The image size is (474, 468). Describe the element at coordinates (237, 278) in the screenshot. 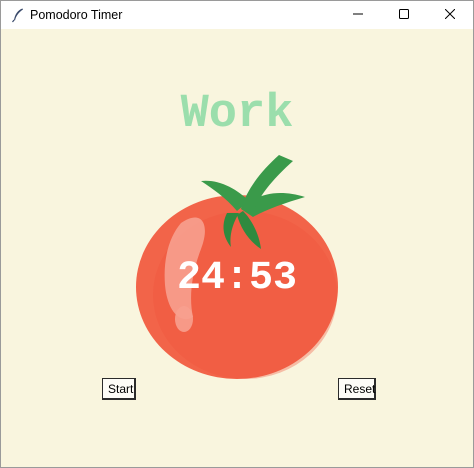

I see `timer-display: 24:53` at that location.